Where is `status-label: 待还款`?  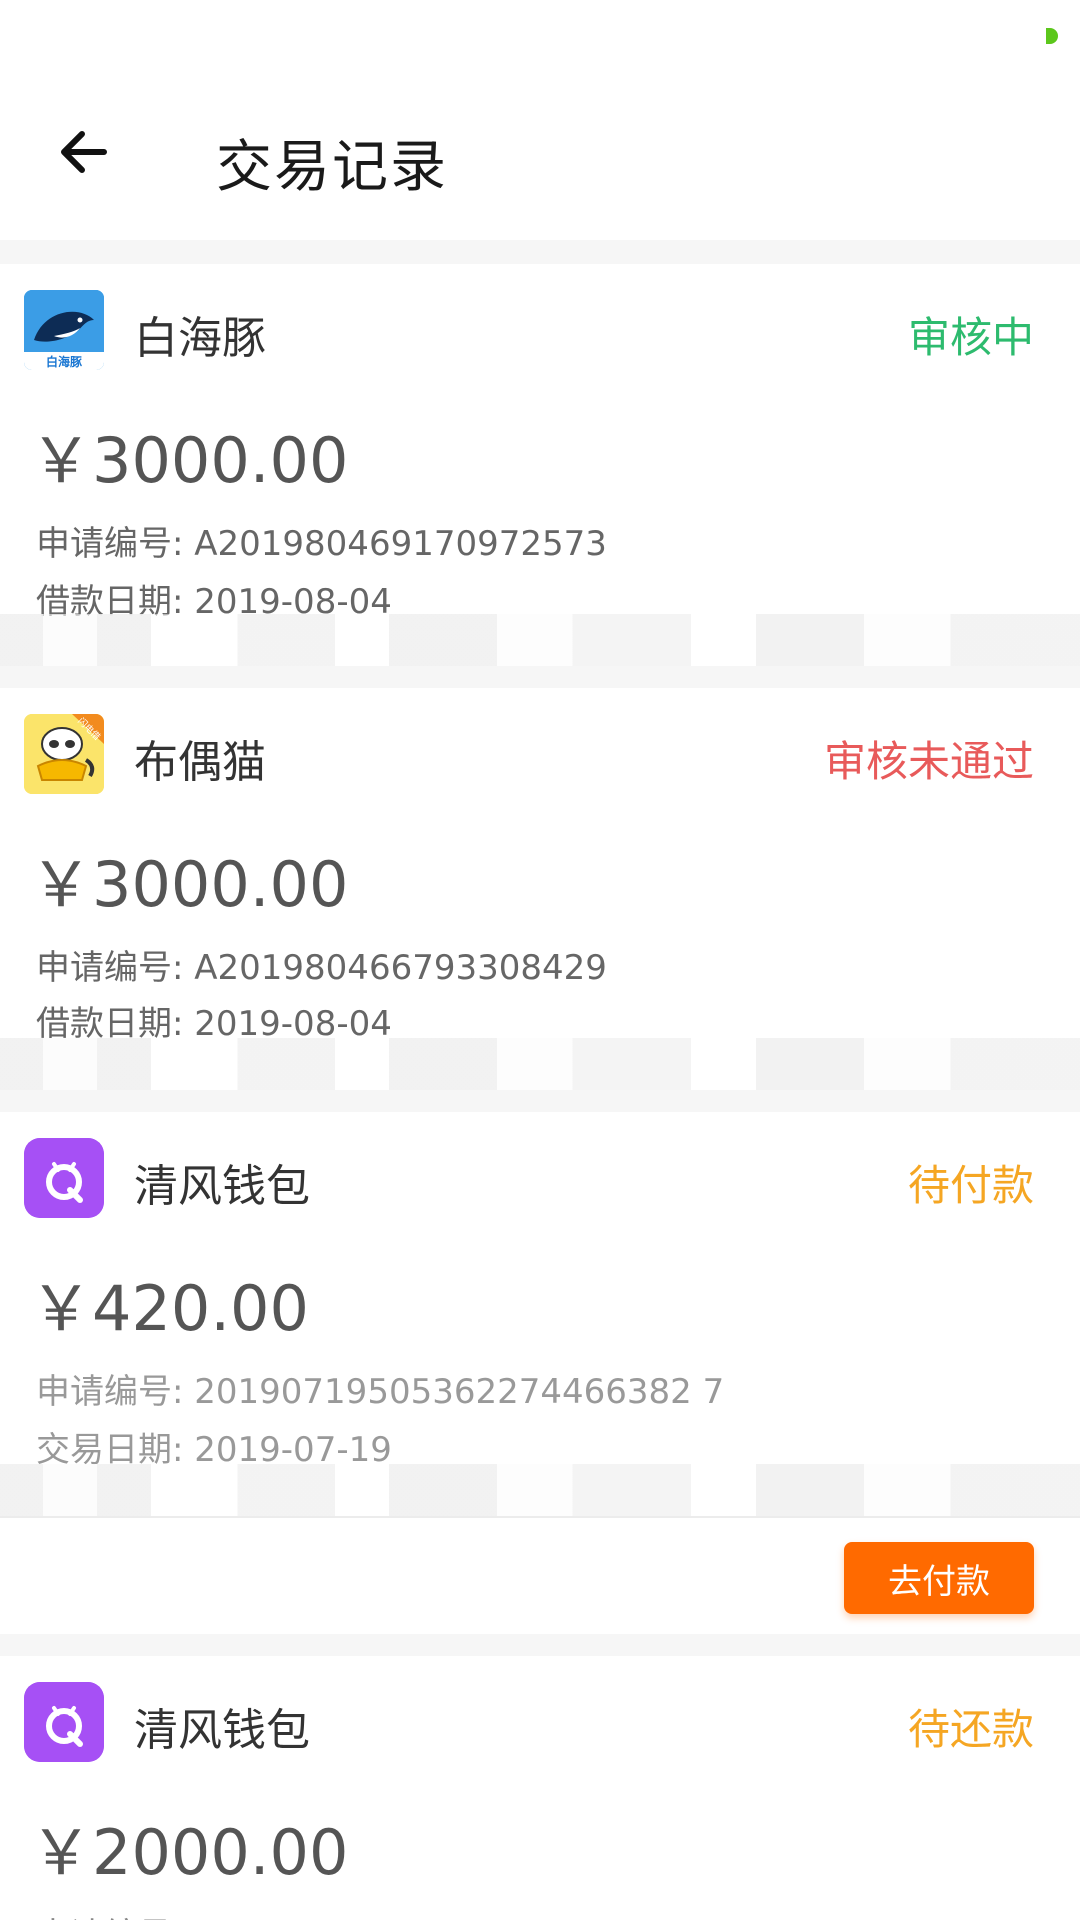
status-label: 待还款 is located at coordinates (970, 1729).